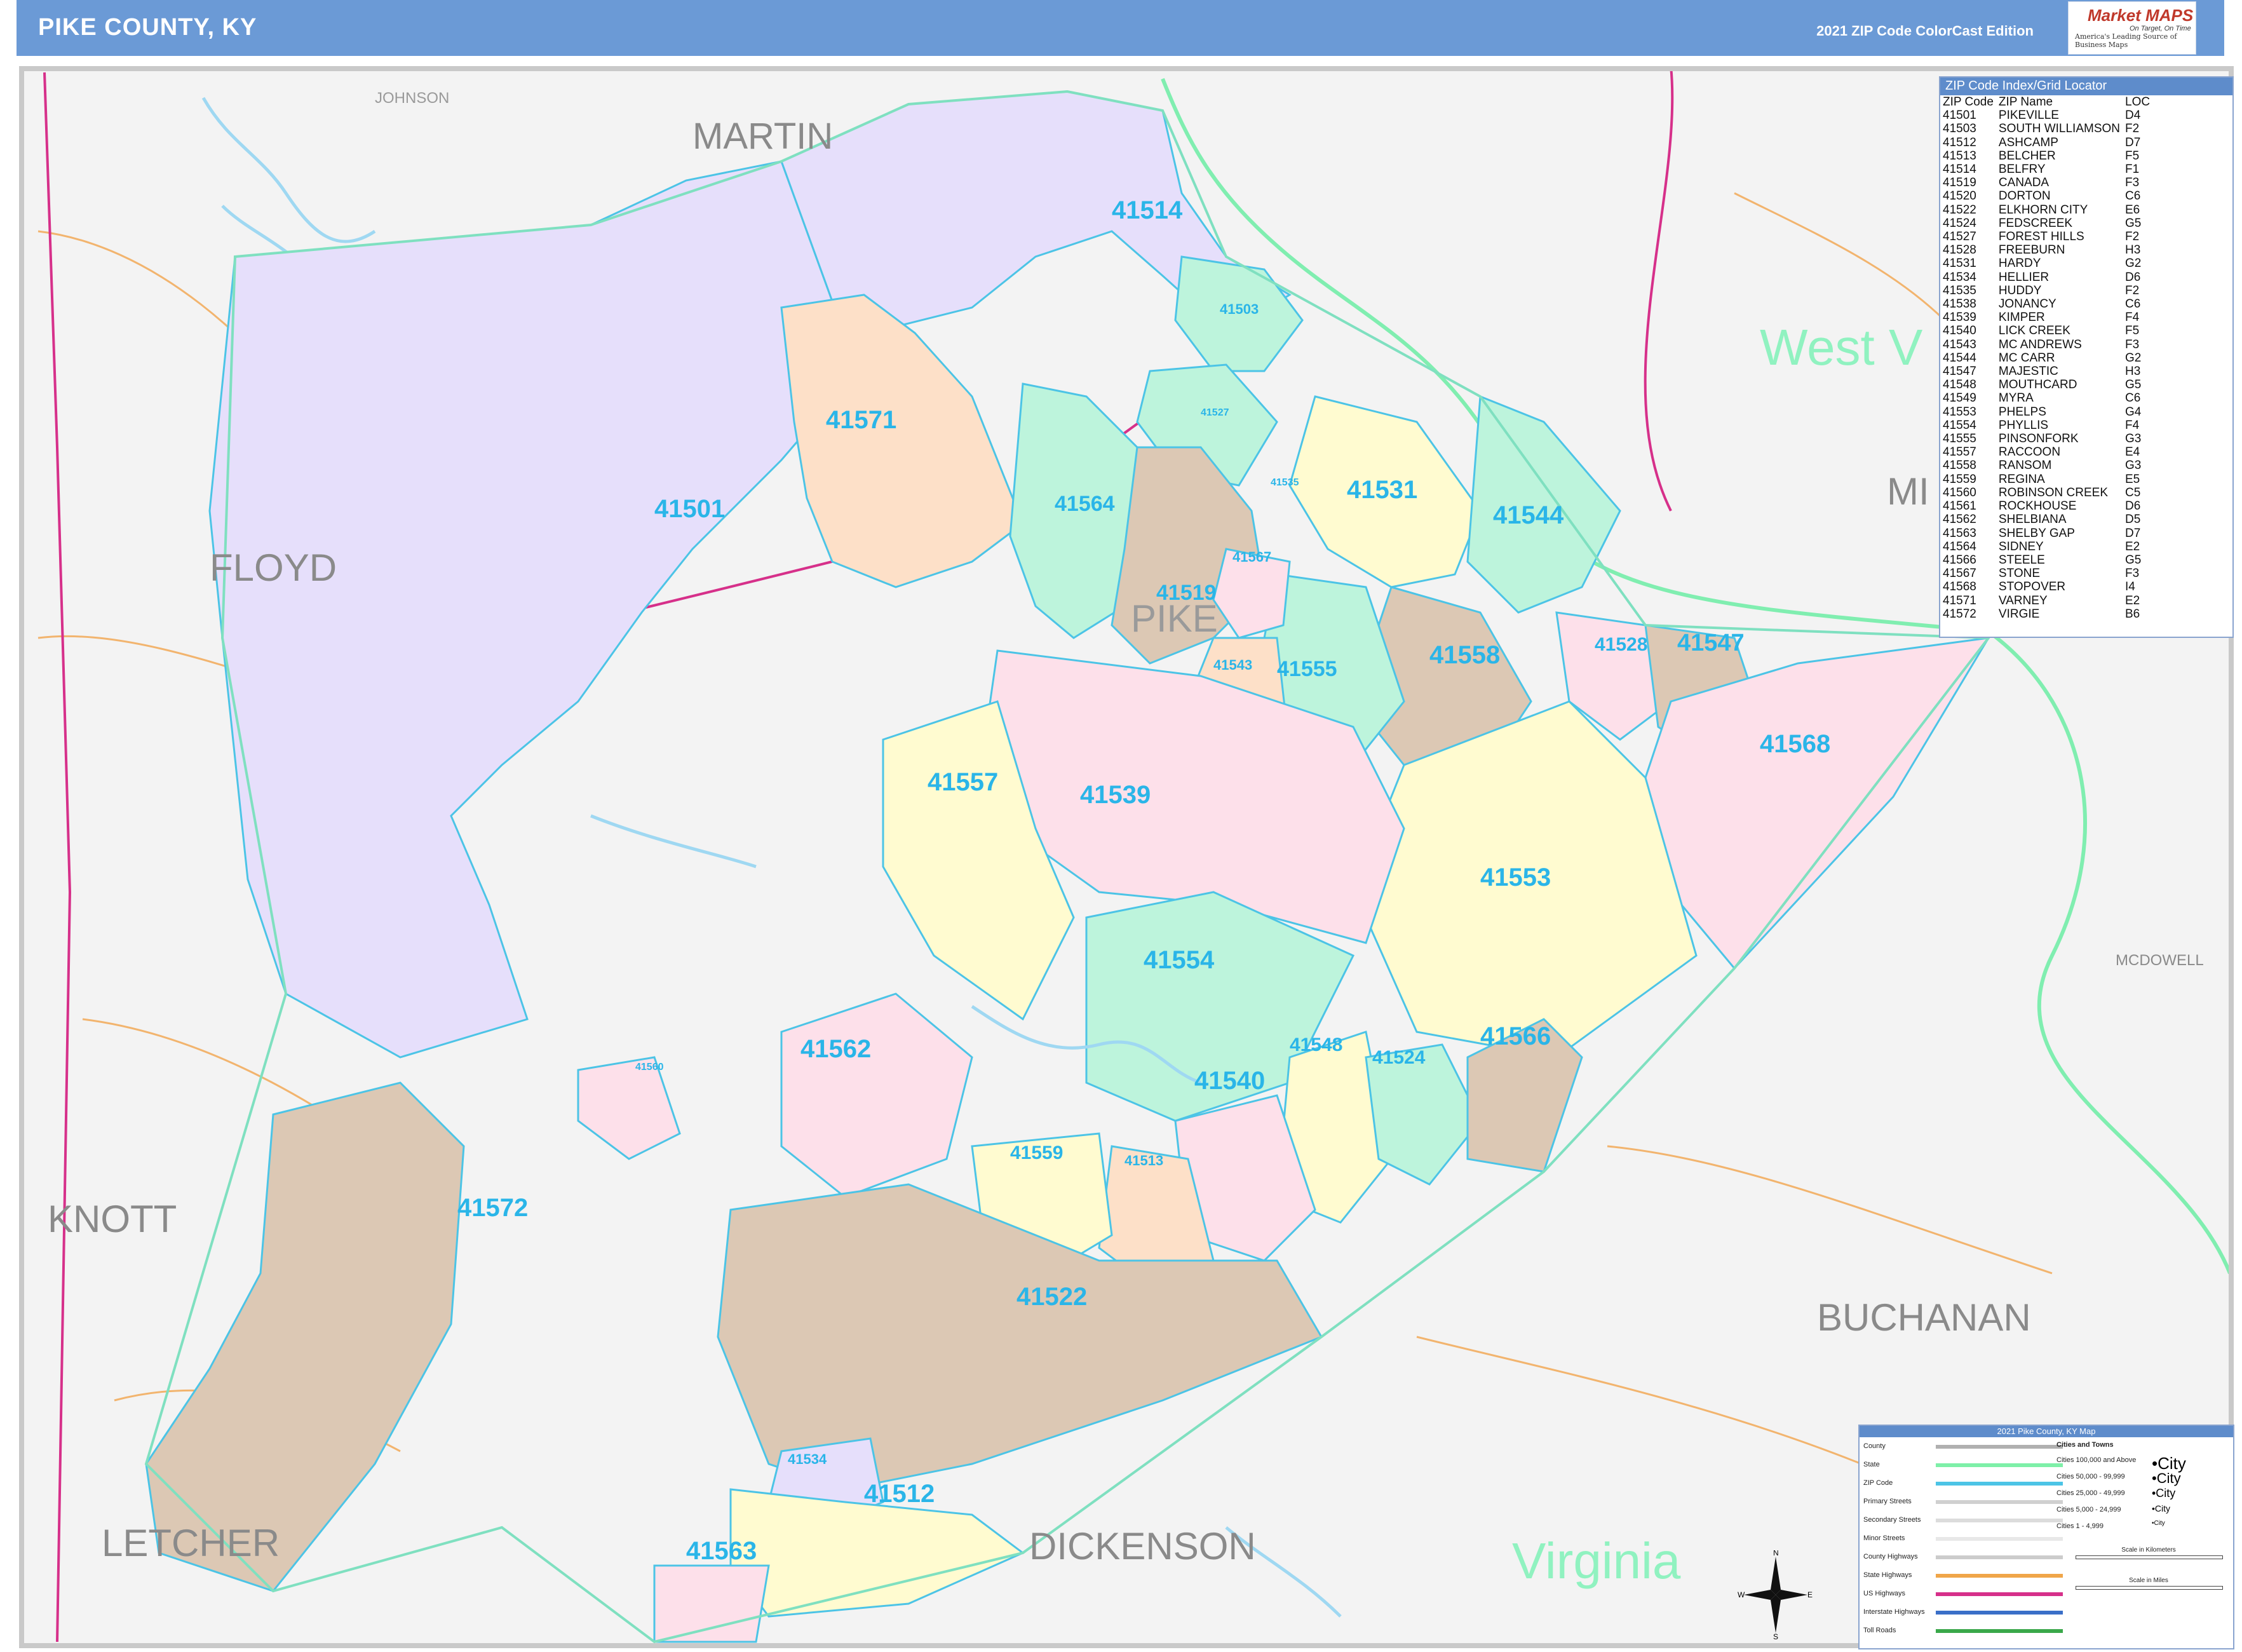  What do you see at coordinates (2028, 116) in the screenshot?
I see `zip-index-cell: PIKEVILLE` at bounding box center [2028, 116].